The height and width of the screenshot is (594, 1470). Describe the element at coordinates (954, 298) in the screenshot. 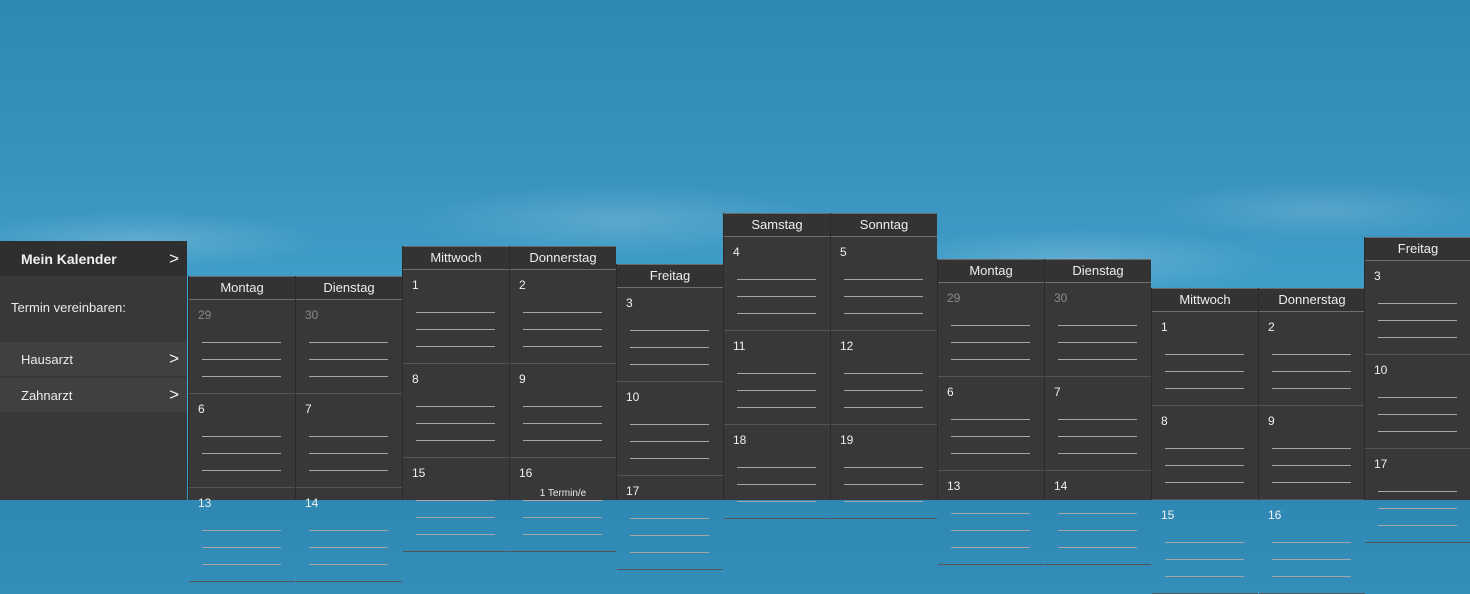

I see `day-number: 29` at that location.